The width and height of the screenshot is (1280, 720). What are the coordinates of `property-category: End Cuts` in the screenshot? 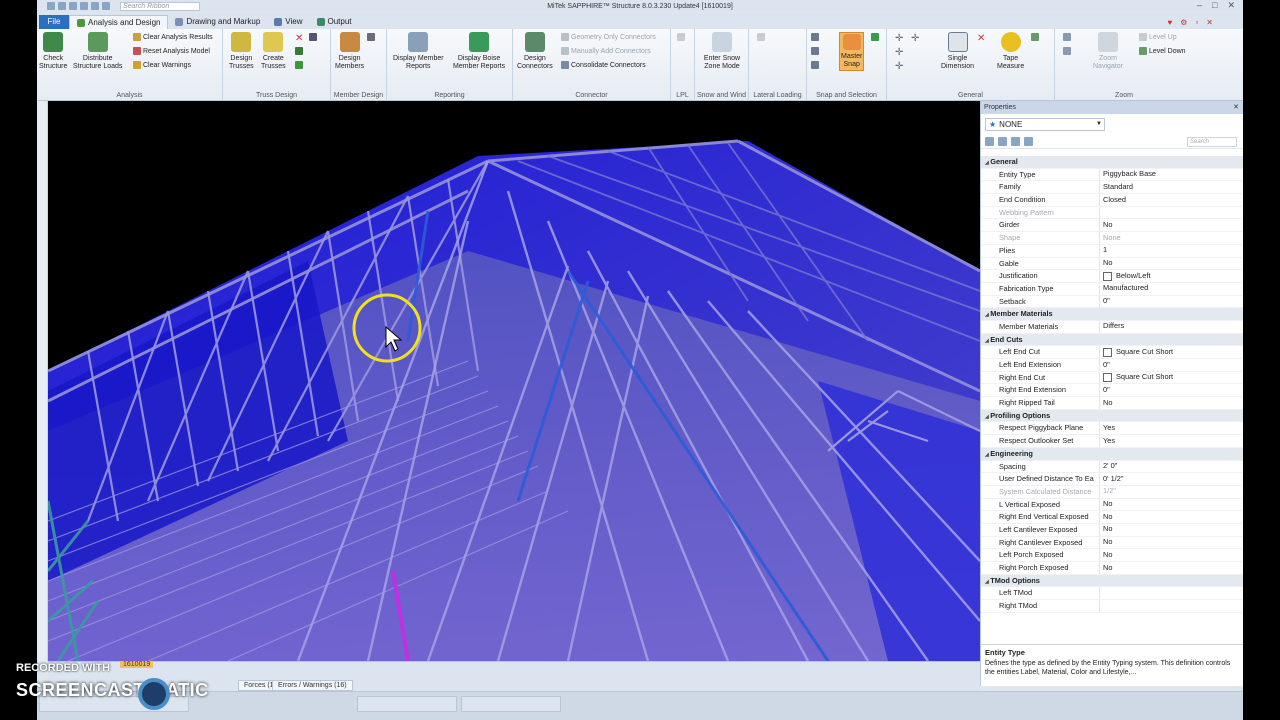 It's located at (1112, 340).